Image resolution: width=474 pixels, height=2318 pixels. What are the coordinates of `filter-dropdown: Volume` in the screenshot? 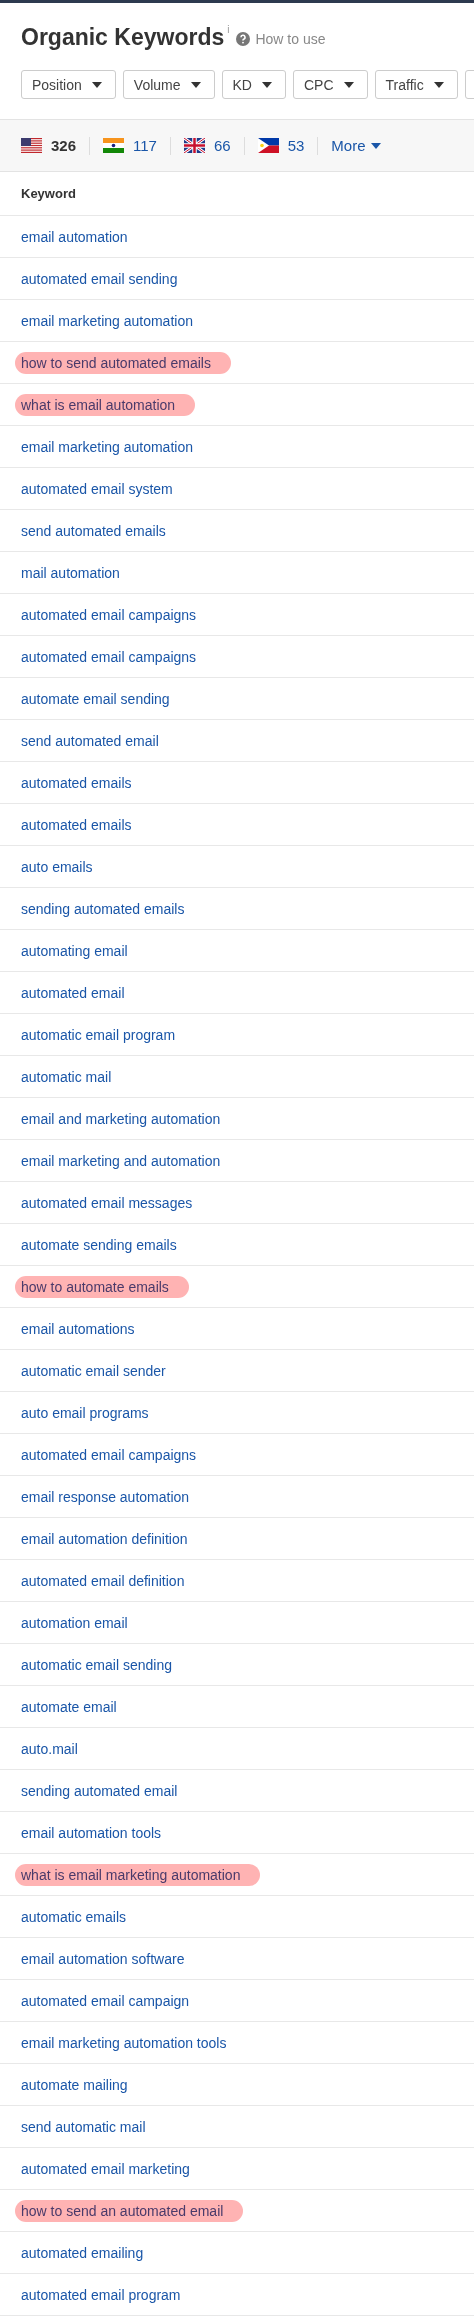 It's located at (168, 84).